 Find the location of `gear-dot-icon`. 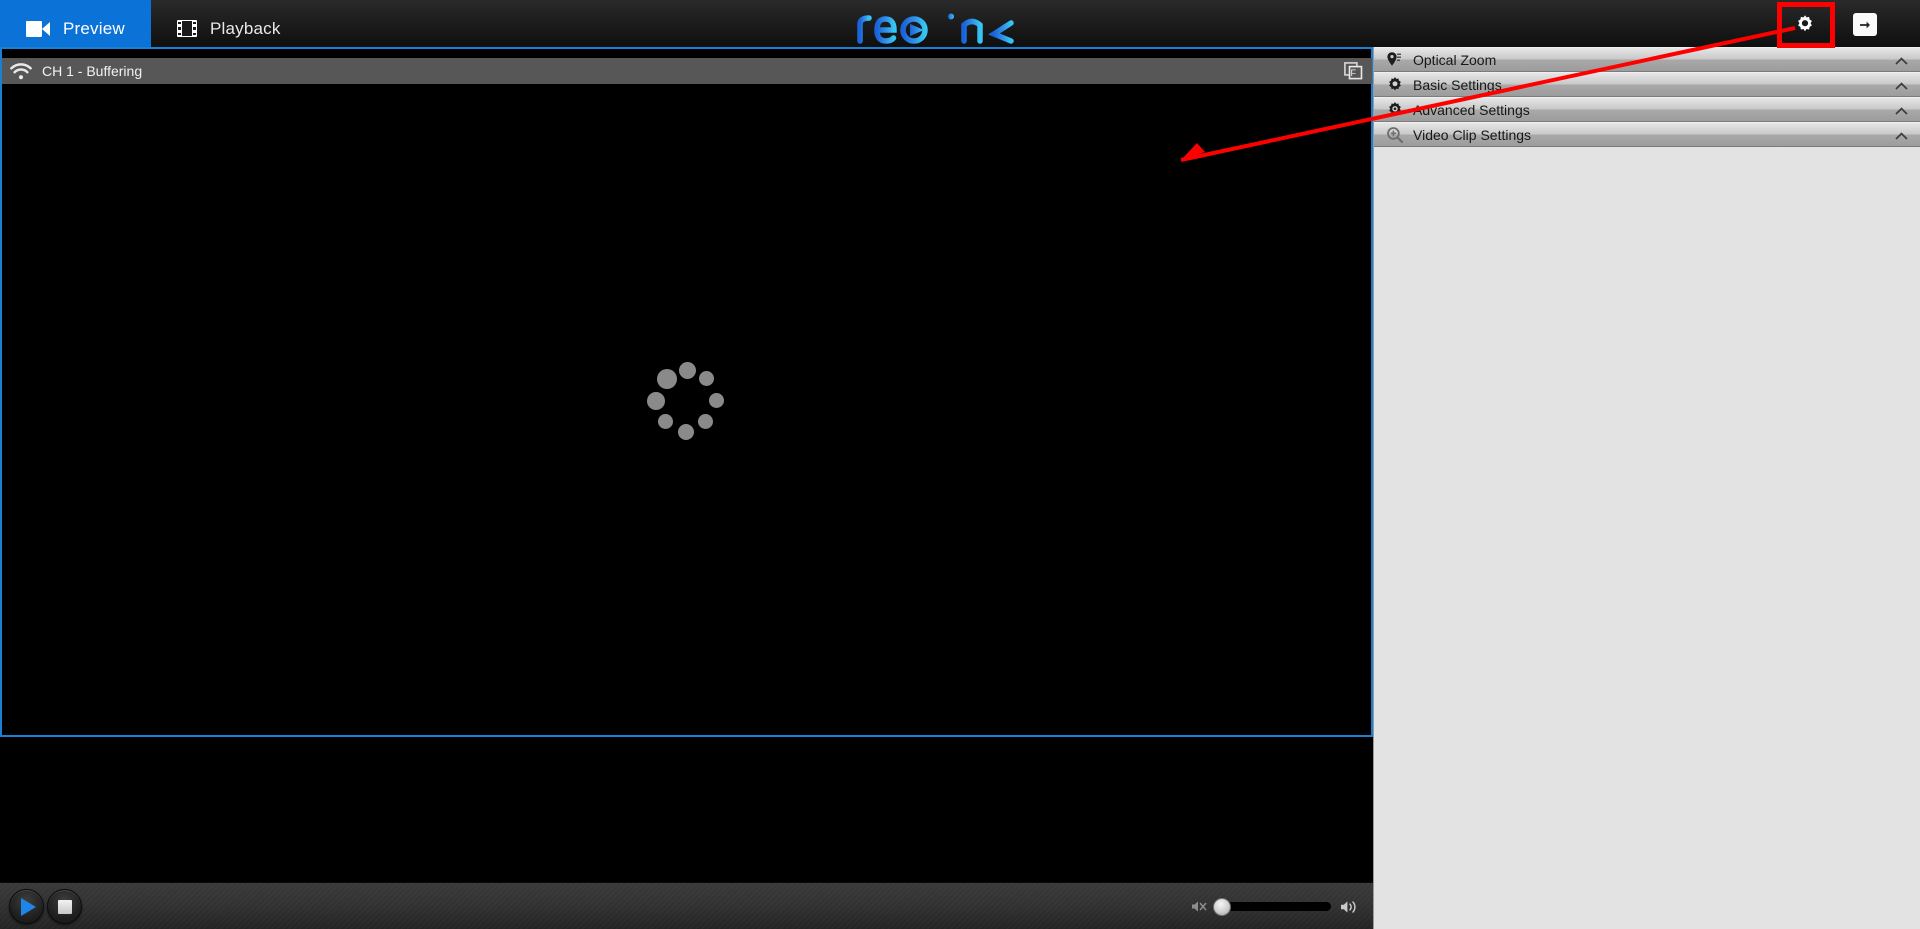

gear-dot-icon is located at coordinates (1394, 109).